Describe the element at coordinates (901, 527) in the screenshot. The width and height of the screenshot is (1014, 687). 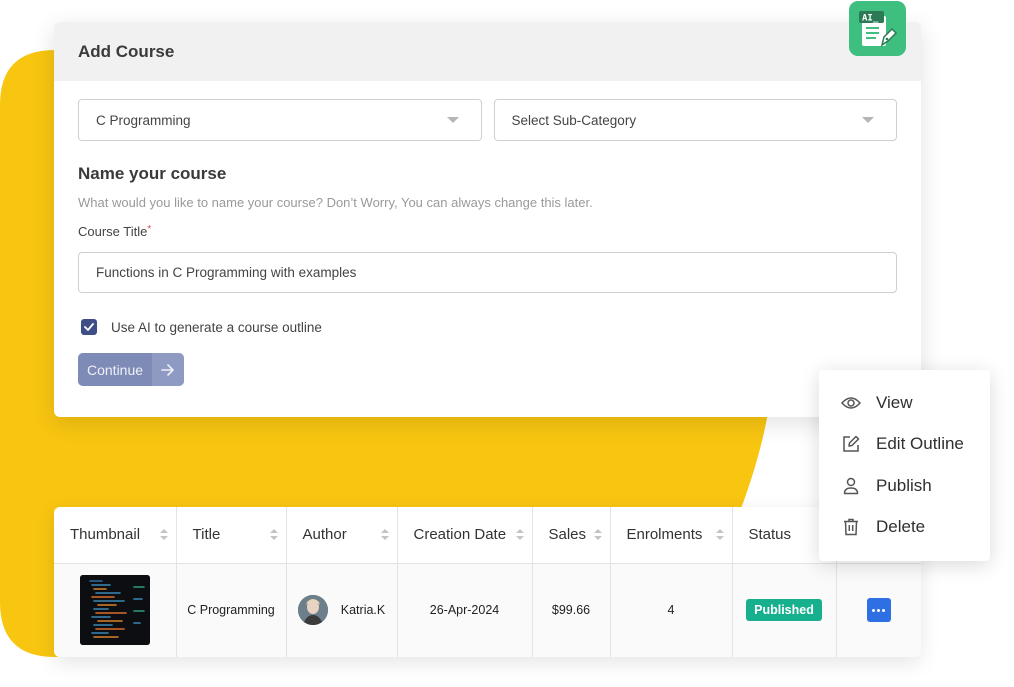
I see `menu-item-label: Delete` at that location.